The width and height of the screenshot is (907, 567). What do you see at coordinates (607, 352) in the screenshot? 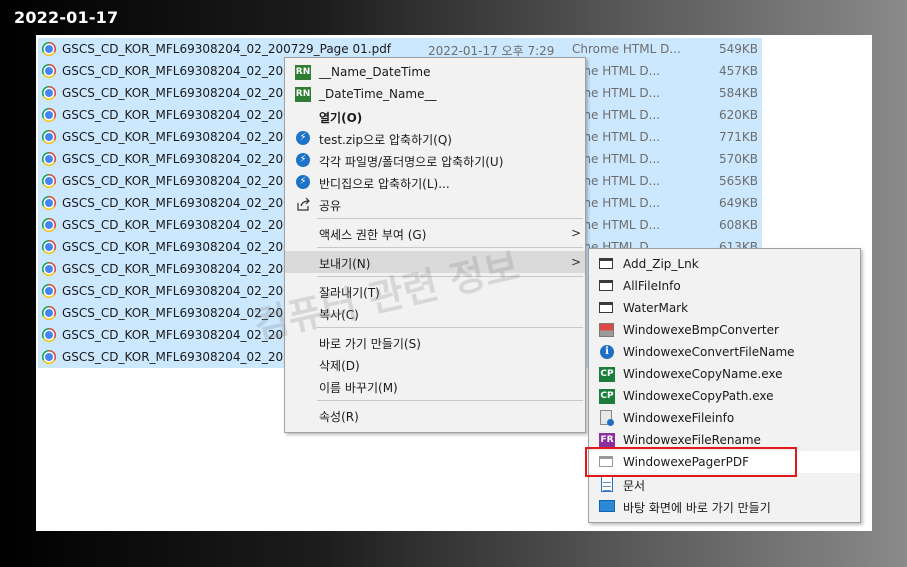
I see `info-icon: i` at bounding box center [607, 352].